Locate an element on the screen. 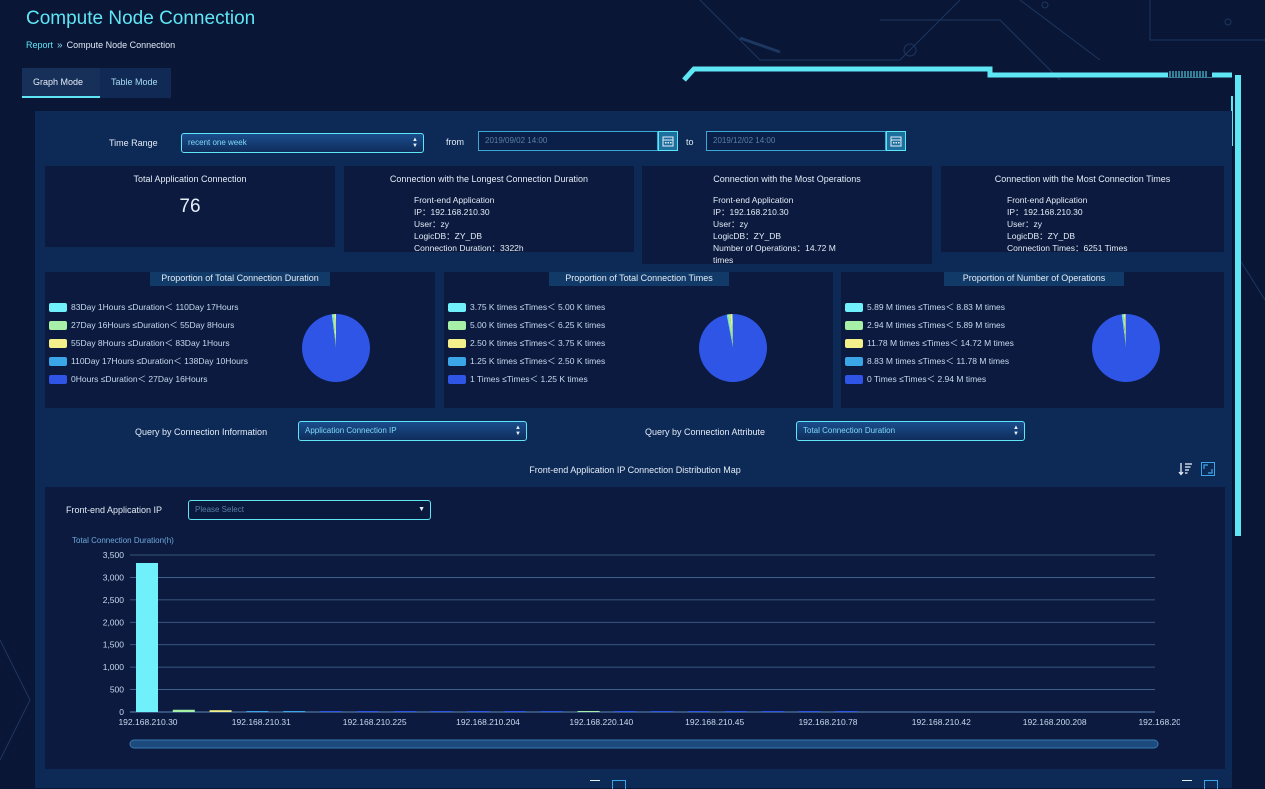 The width and height of the screenshot is (1265, 789). from-date-input: 2019/09/02 14:00 is located at coordinates (568, 141).